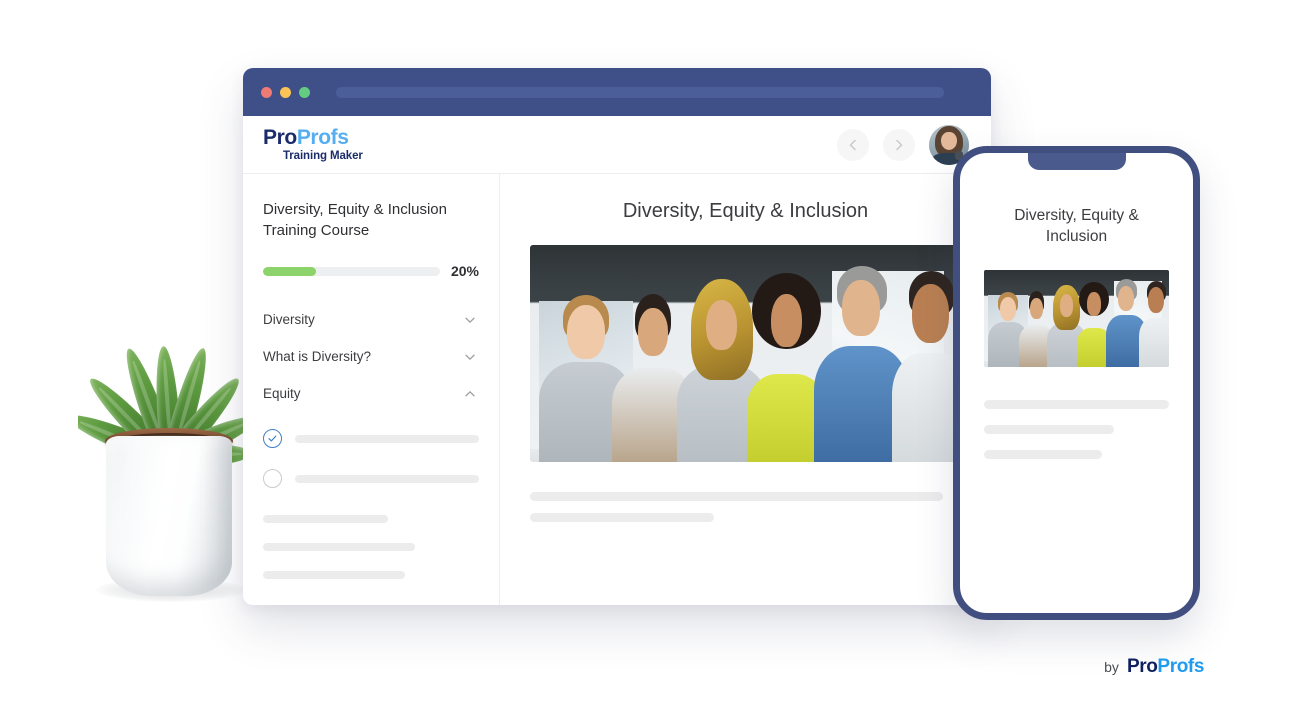  I want to click on phone-text-placeholders, so click(1076, 429).